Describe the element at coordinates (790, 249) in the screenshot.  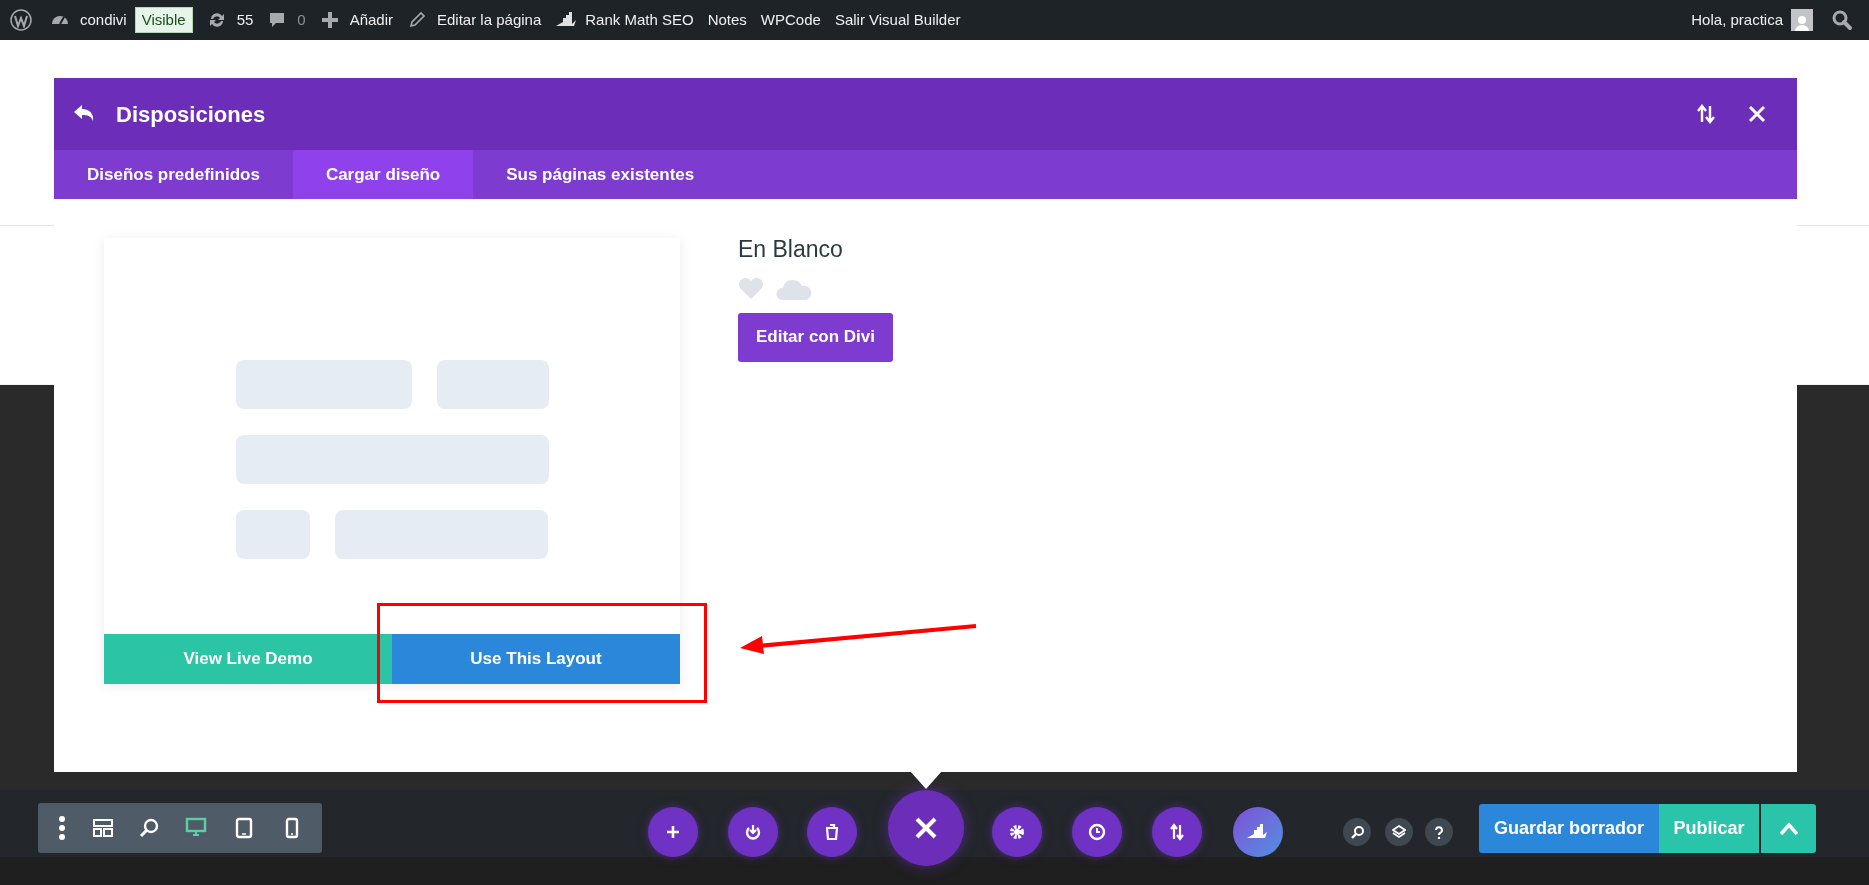
I see `layout-name: En Blanco` at that location.